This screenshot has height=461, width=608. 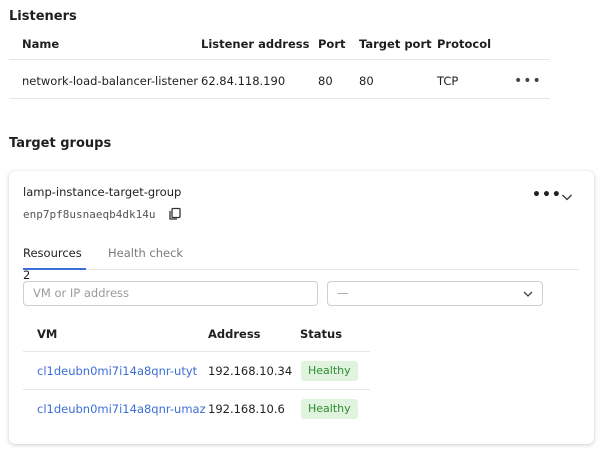 I want to click on copy-icon, so click(x=175, y=214).